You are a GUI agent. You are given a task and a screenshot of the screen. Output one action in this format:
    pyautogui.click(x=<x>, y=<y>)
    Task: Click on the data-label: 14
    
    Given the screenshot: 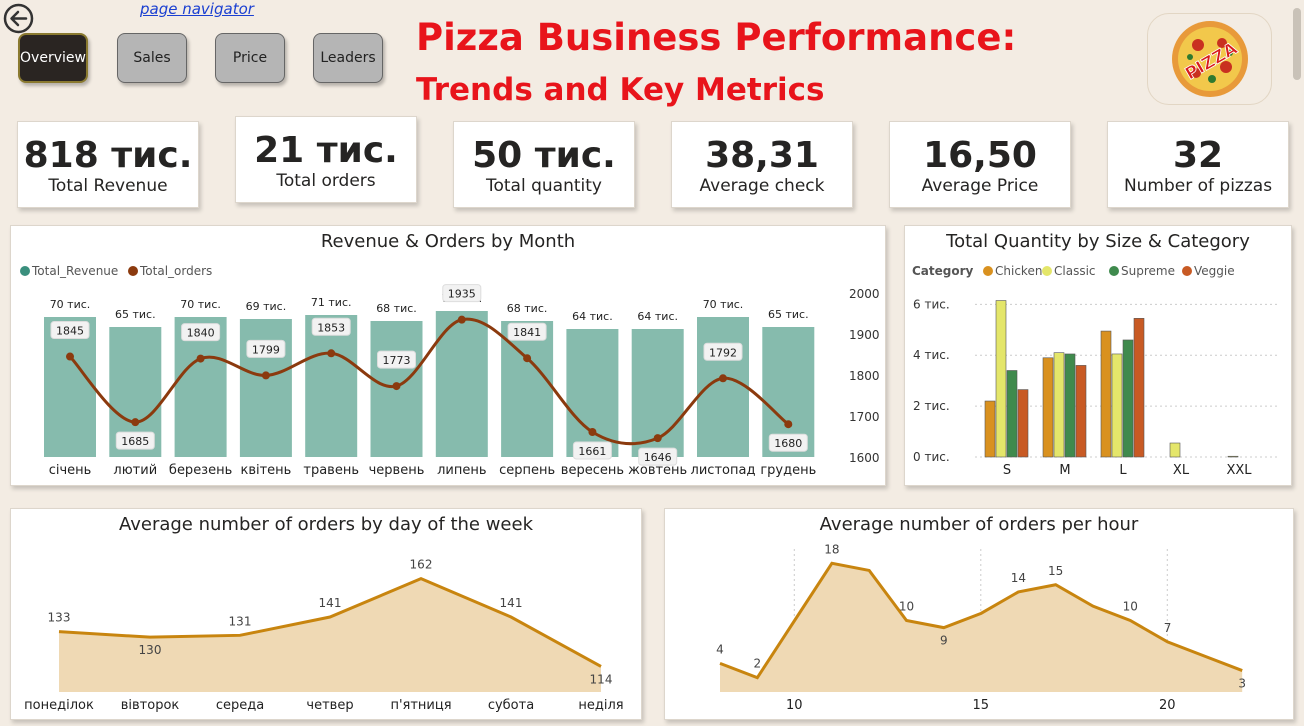 What is the action you would take?
    pyautogui.click(x=1018, y=578)
    